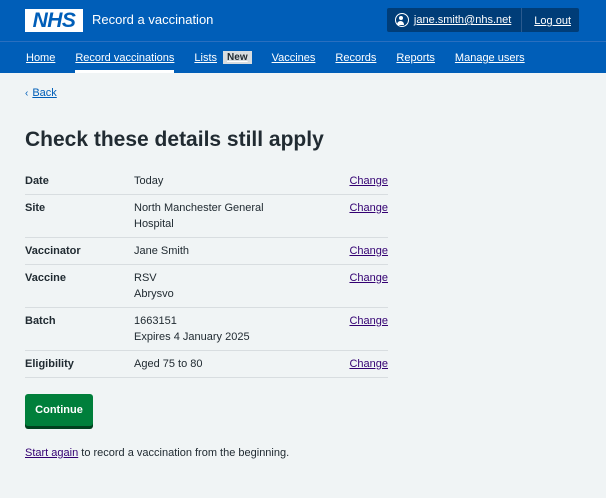 This screenshot has width=606, height=498. Describe the element at coordinates (401, 20) in the screenshot. I see `user-icon` at that location.